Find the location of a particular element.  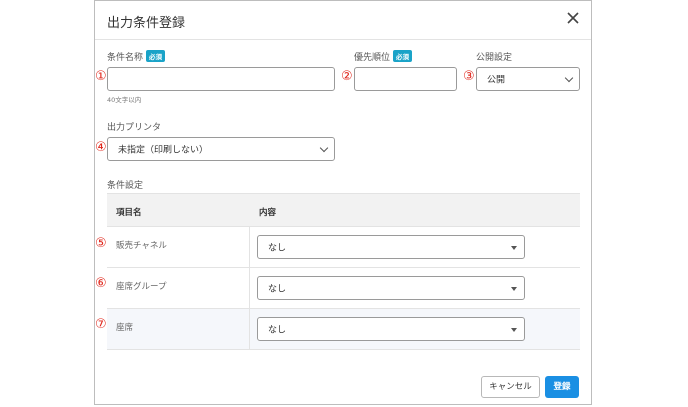

row-name: 販売チャネル is located at coordinates (141, 246).